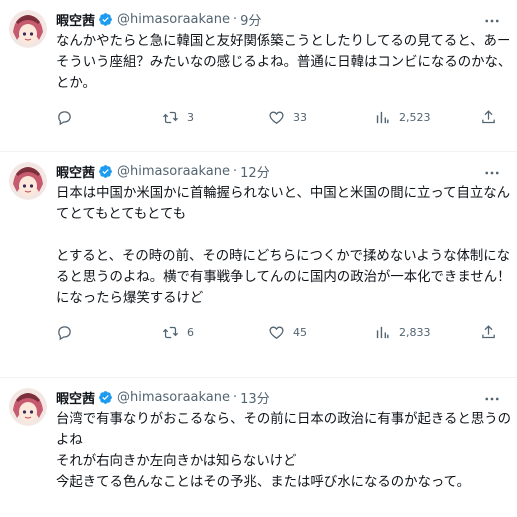  What do you see at coordinates (278, 235) in the screenshot?
I see `tweet-text-line` at bounding box center [278, 235].